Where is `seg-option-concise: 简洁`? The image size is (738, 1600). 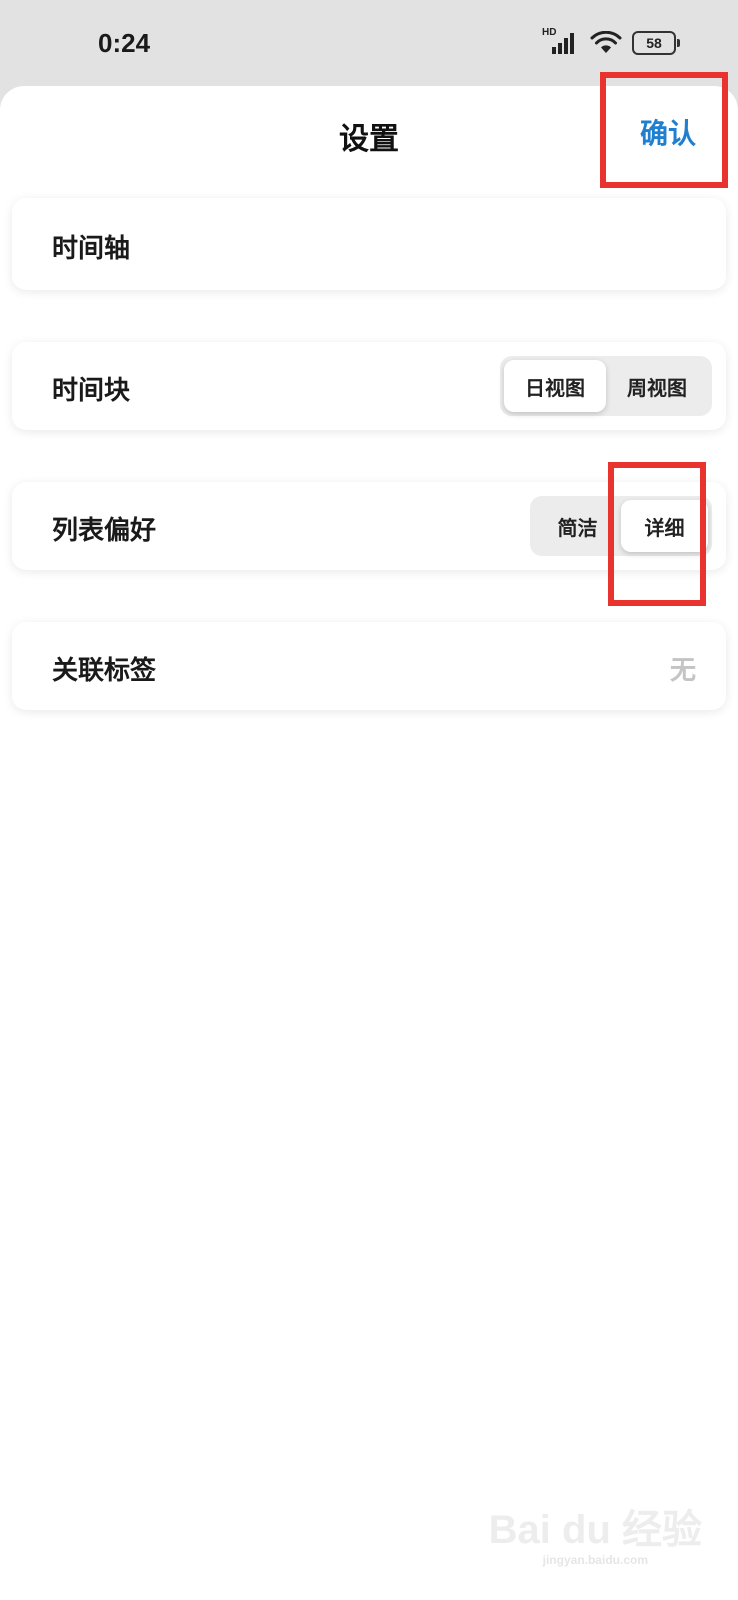
seg-option-concise: 简洁 is located at coordinates (577, 526).